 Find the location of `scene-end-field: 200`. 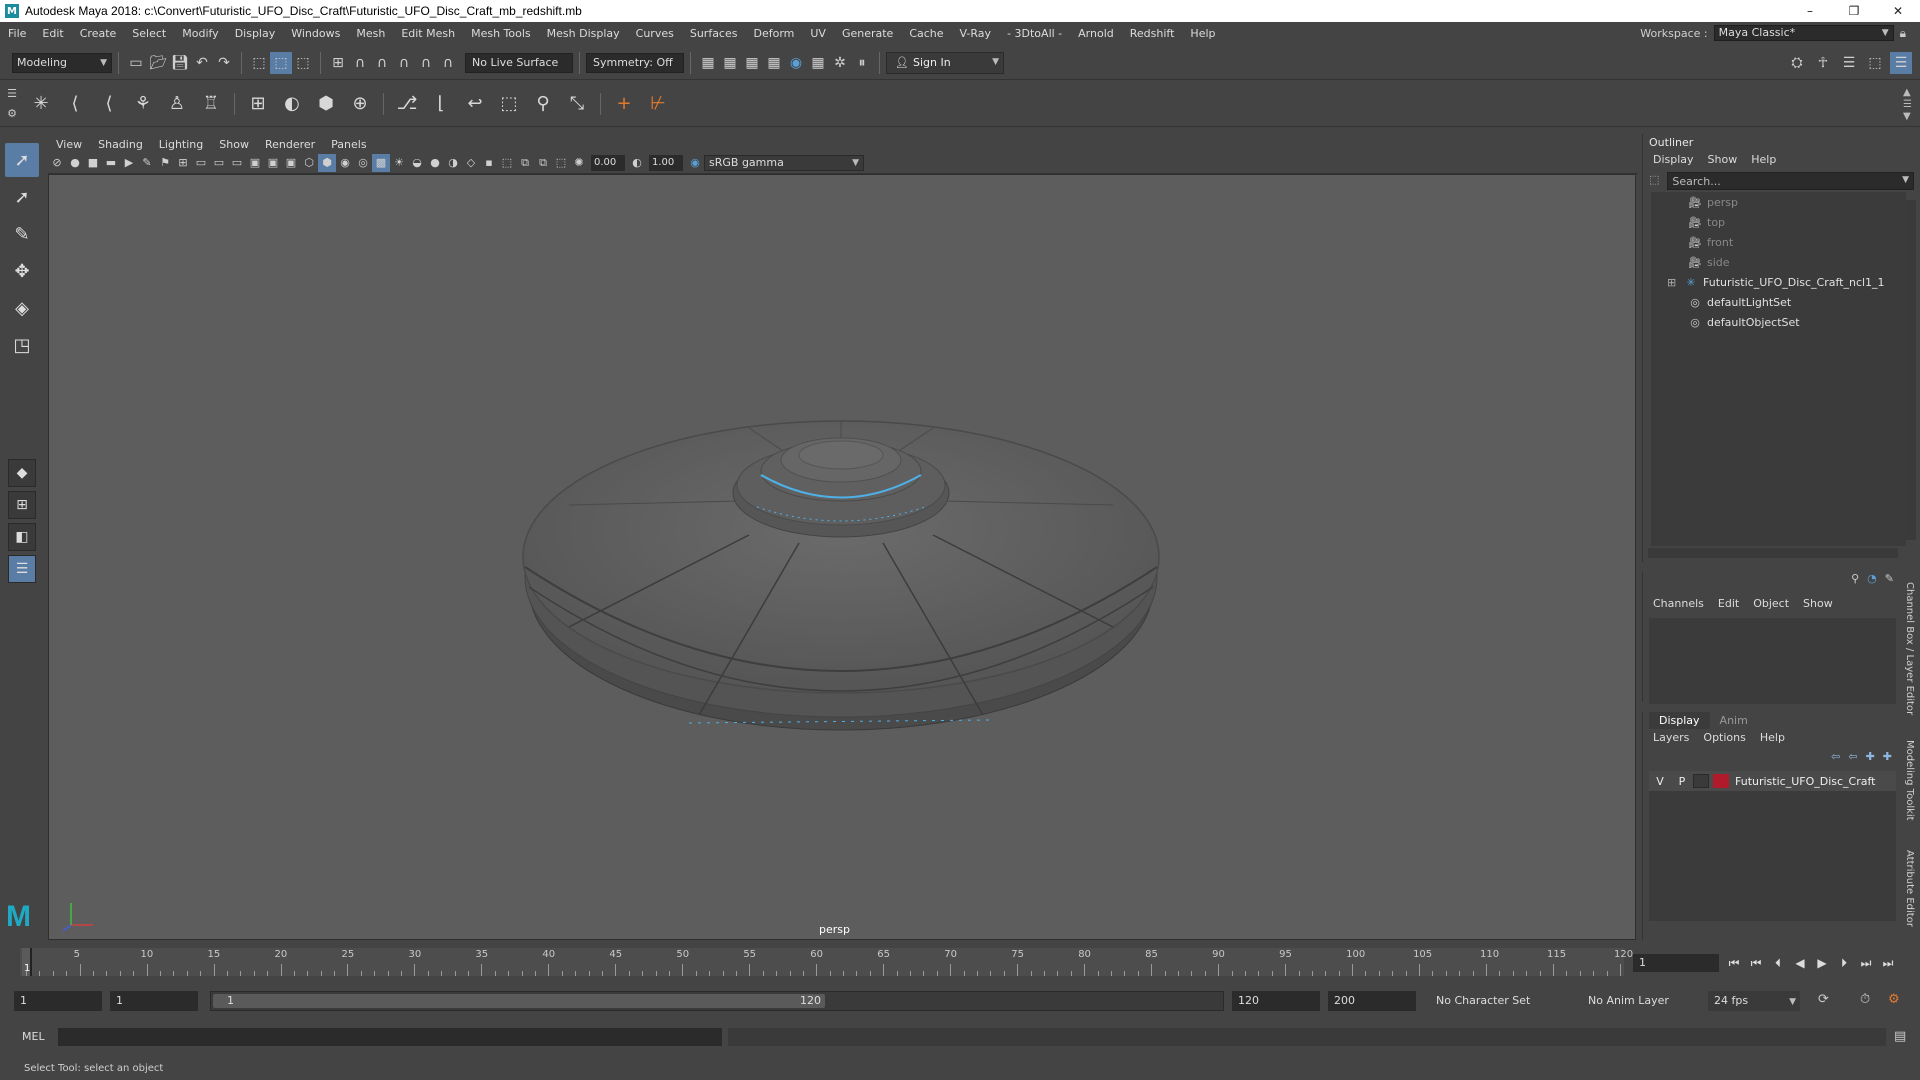

scene-end-field: 200 is located at coordinates (1372, 1001).